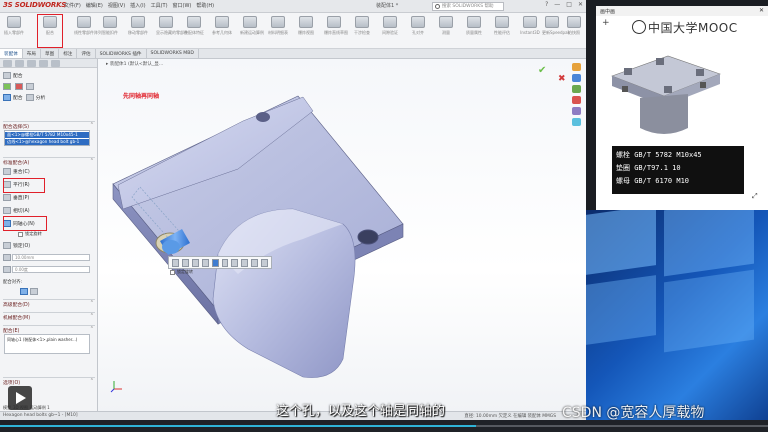 The image size is (768, 432). I want to click on bom-button: 材料明细表, so click(278, 30).